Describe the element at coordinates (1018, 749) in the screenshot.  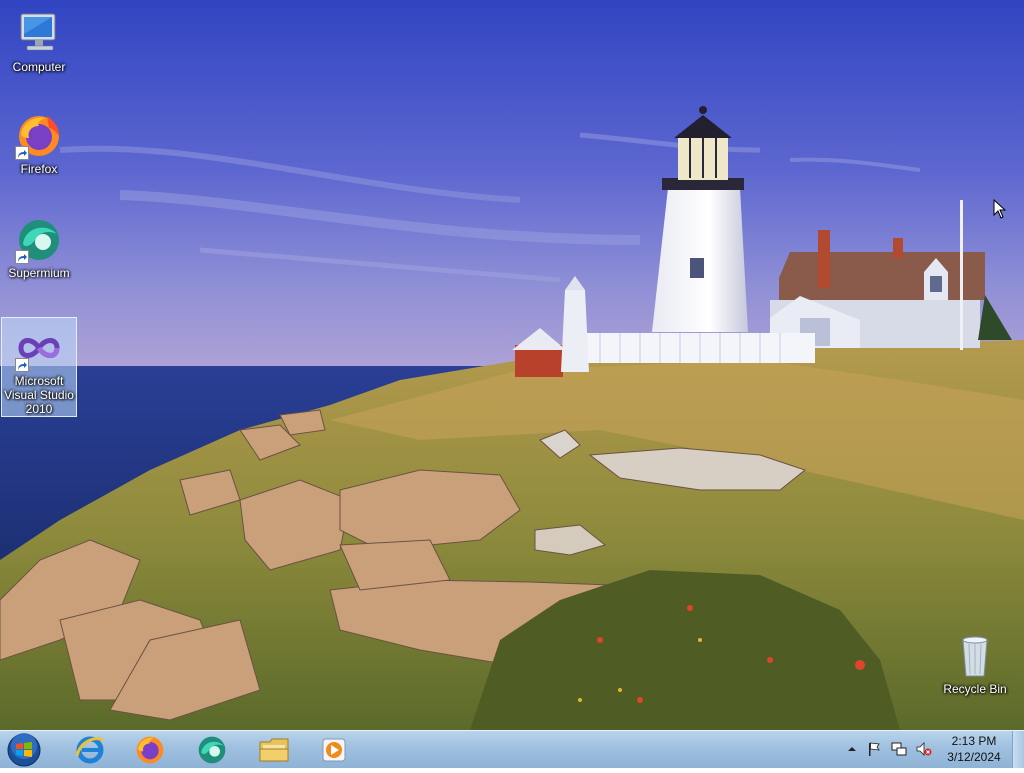
I see `show-desktop-button` at that location.